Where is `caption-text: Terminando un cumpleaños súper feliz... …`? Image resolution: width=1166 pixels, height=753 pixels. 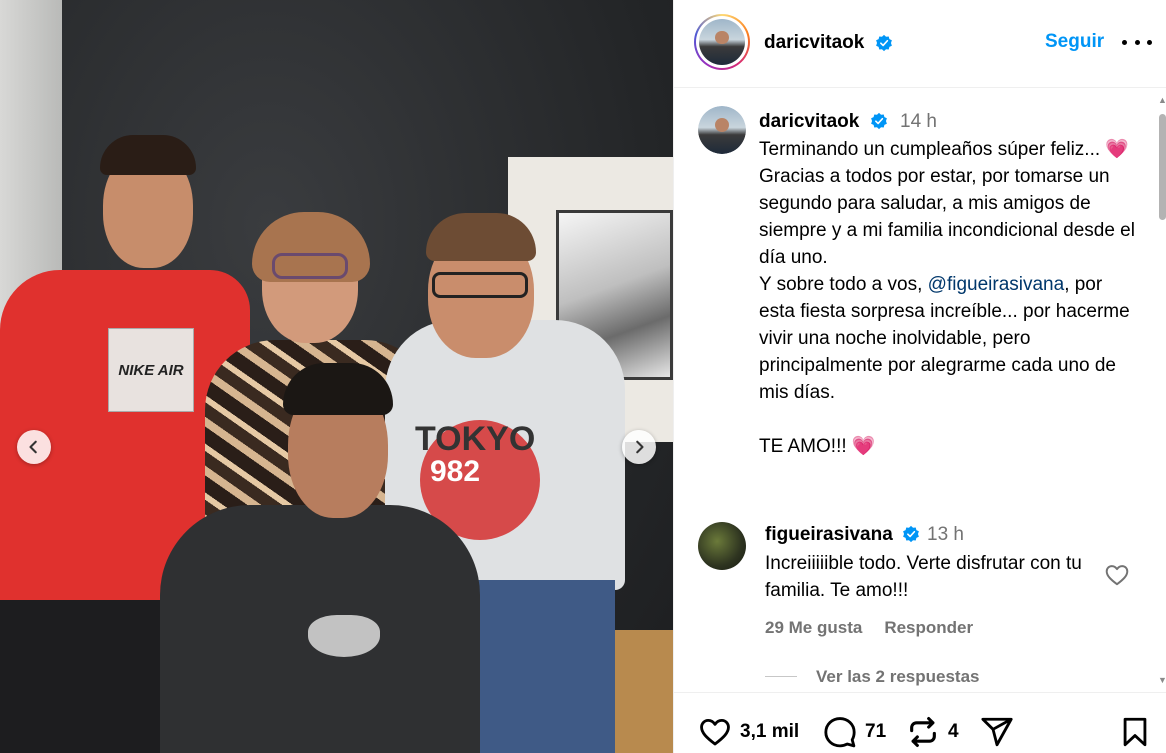
caption-text: Terminando un cumpleaños súper feliz... … is located at coordinates (949, 298).